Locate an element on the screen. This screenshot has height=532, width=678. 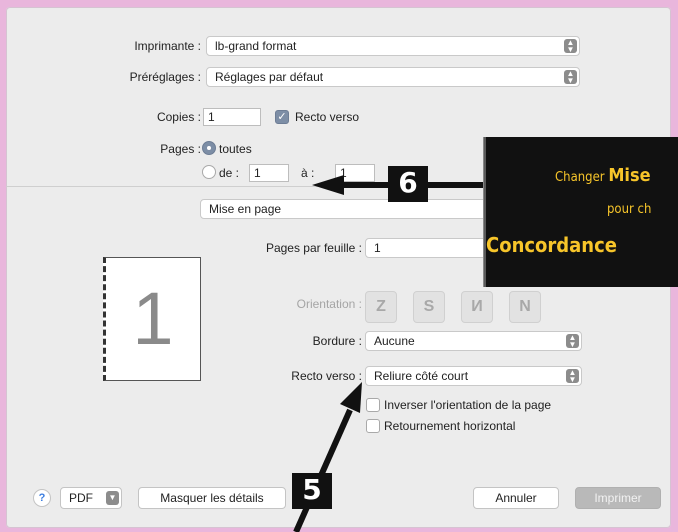
arrow-5-line is located at coordinates (323, 470).